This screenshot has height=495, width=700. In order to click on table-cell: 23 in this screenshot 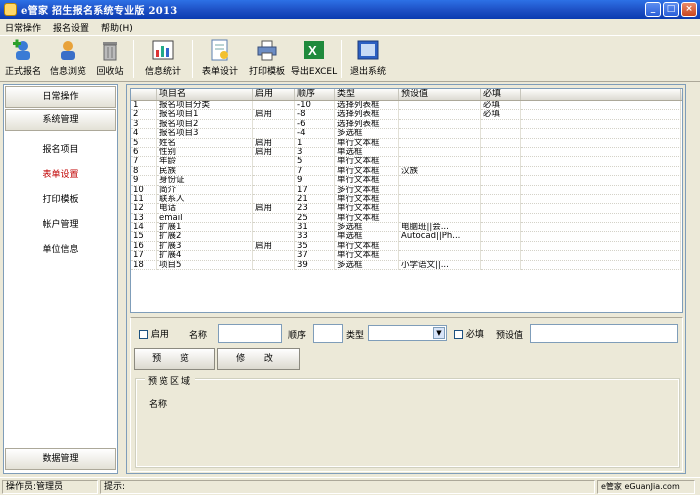, I will do `click(315, 209)`.